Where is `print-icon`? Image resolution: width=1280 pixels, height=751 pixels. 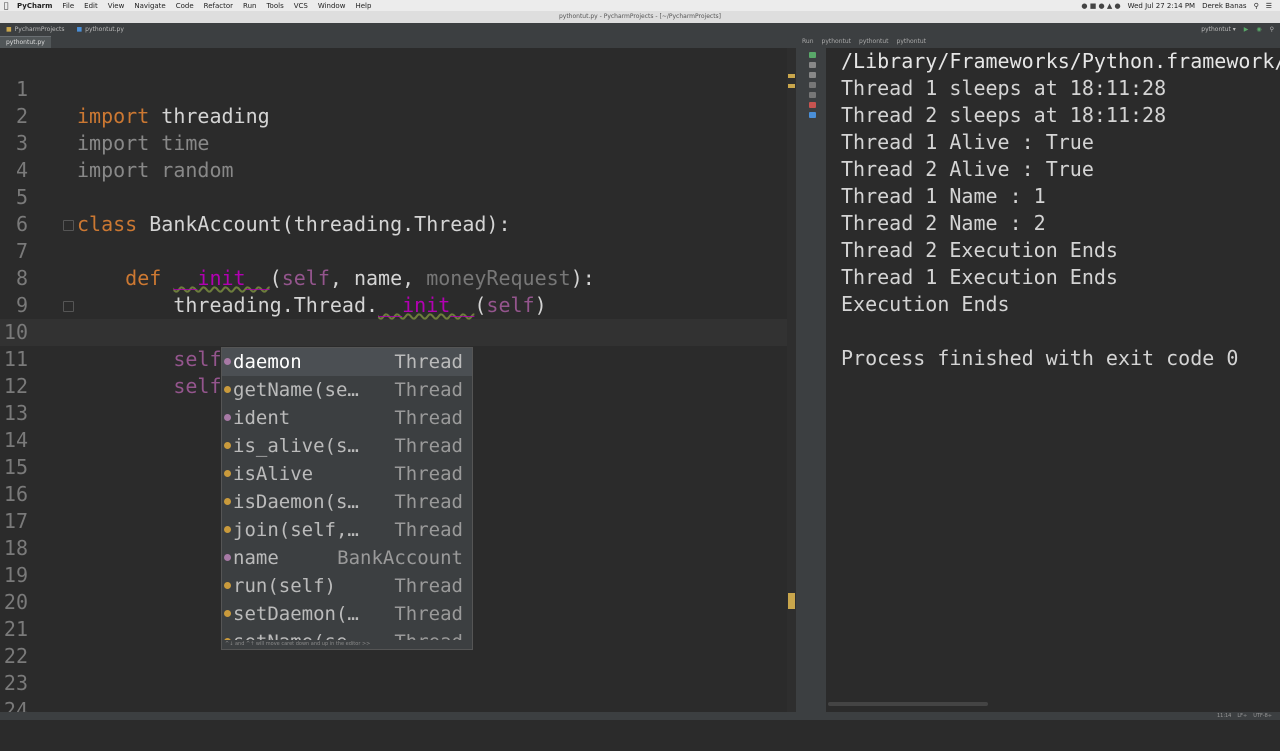
print-icon is located at coordinates (812, 95).